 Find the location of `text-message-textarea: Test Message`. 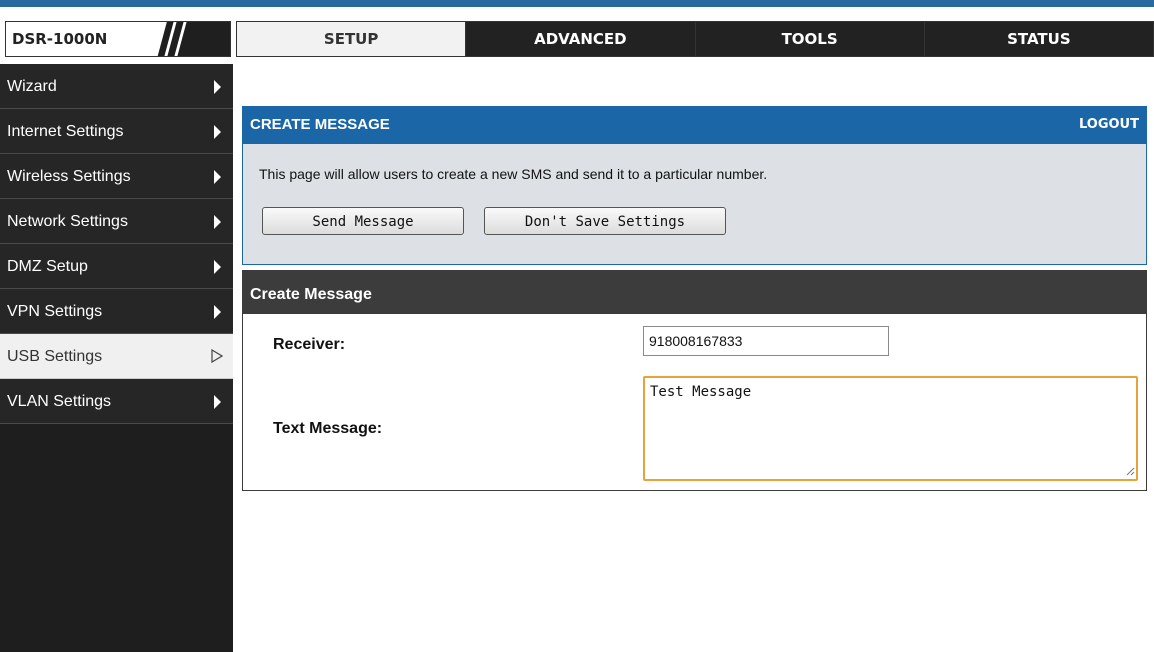

text-message-textarea: Test Message is located at coordinates (890, 428).